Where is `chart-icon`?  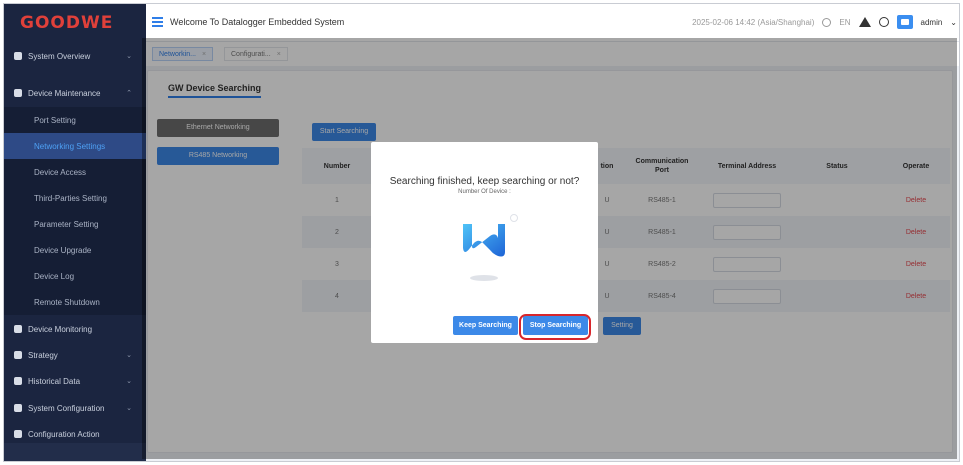
chart-icon is located at coordinates (18, 381).